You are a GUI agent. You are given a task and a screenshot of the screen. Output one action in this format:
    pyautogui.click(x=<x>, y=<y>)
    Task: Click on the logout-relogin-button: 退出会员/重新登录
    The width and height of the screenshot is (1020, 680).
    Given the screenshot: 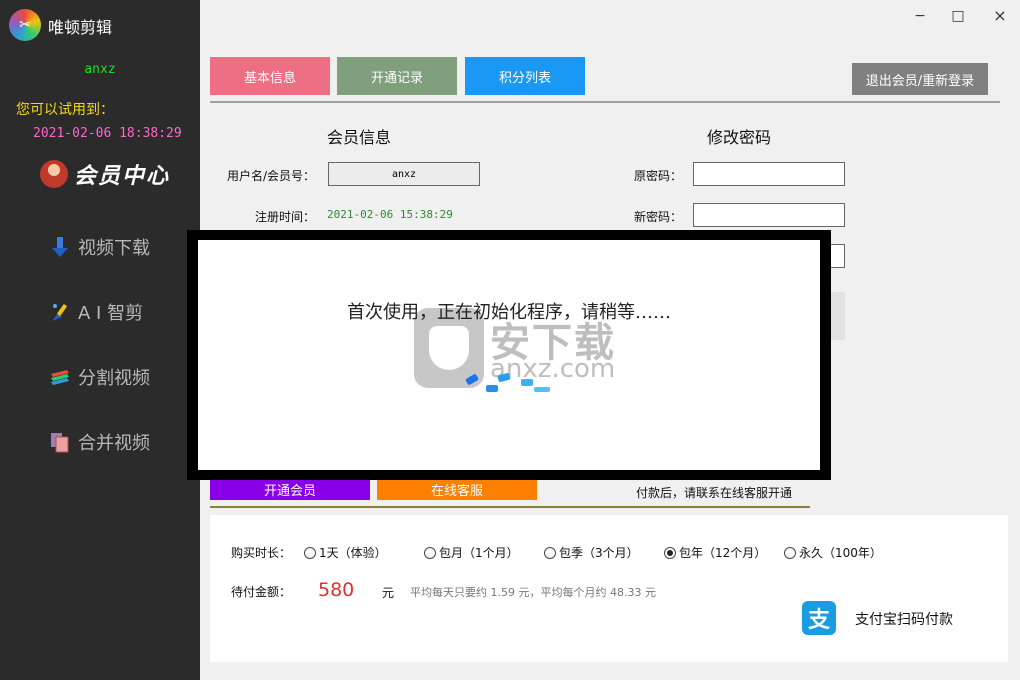 What is the action you would take?
    pyautogui.click(x=920, y=79)
    